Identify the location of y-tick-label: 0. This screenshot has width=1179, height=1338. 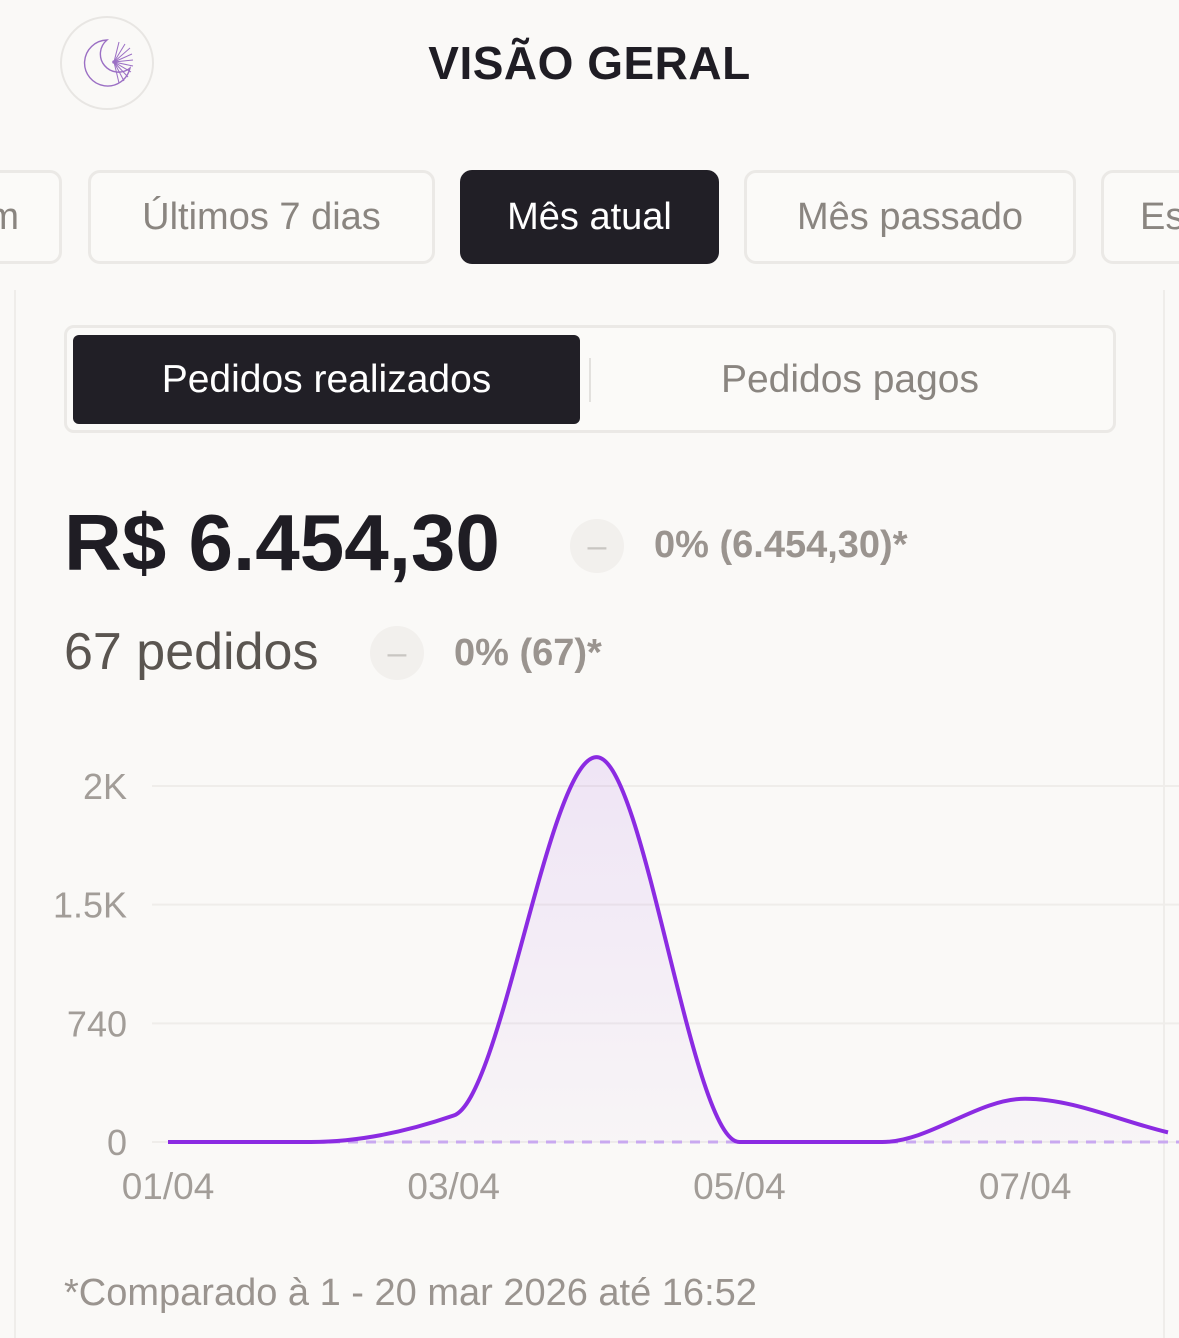
(117, 1142).